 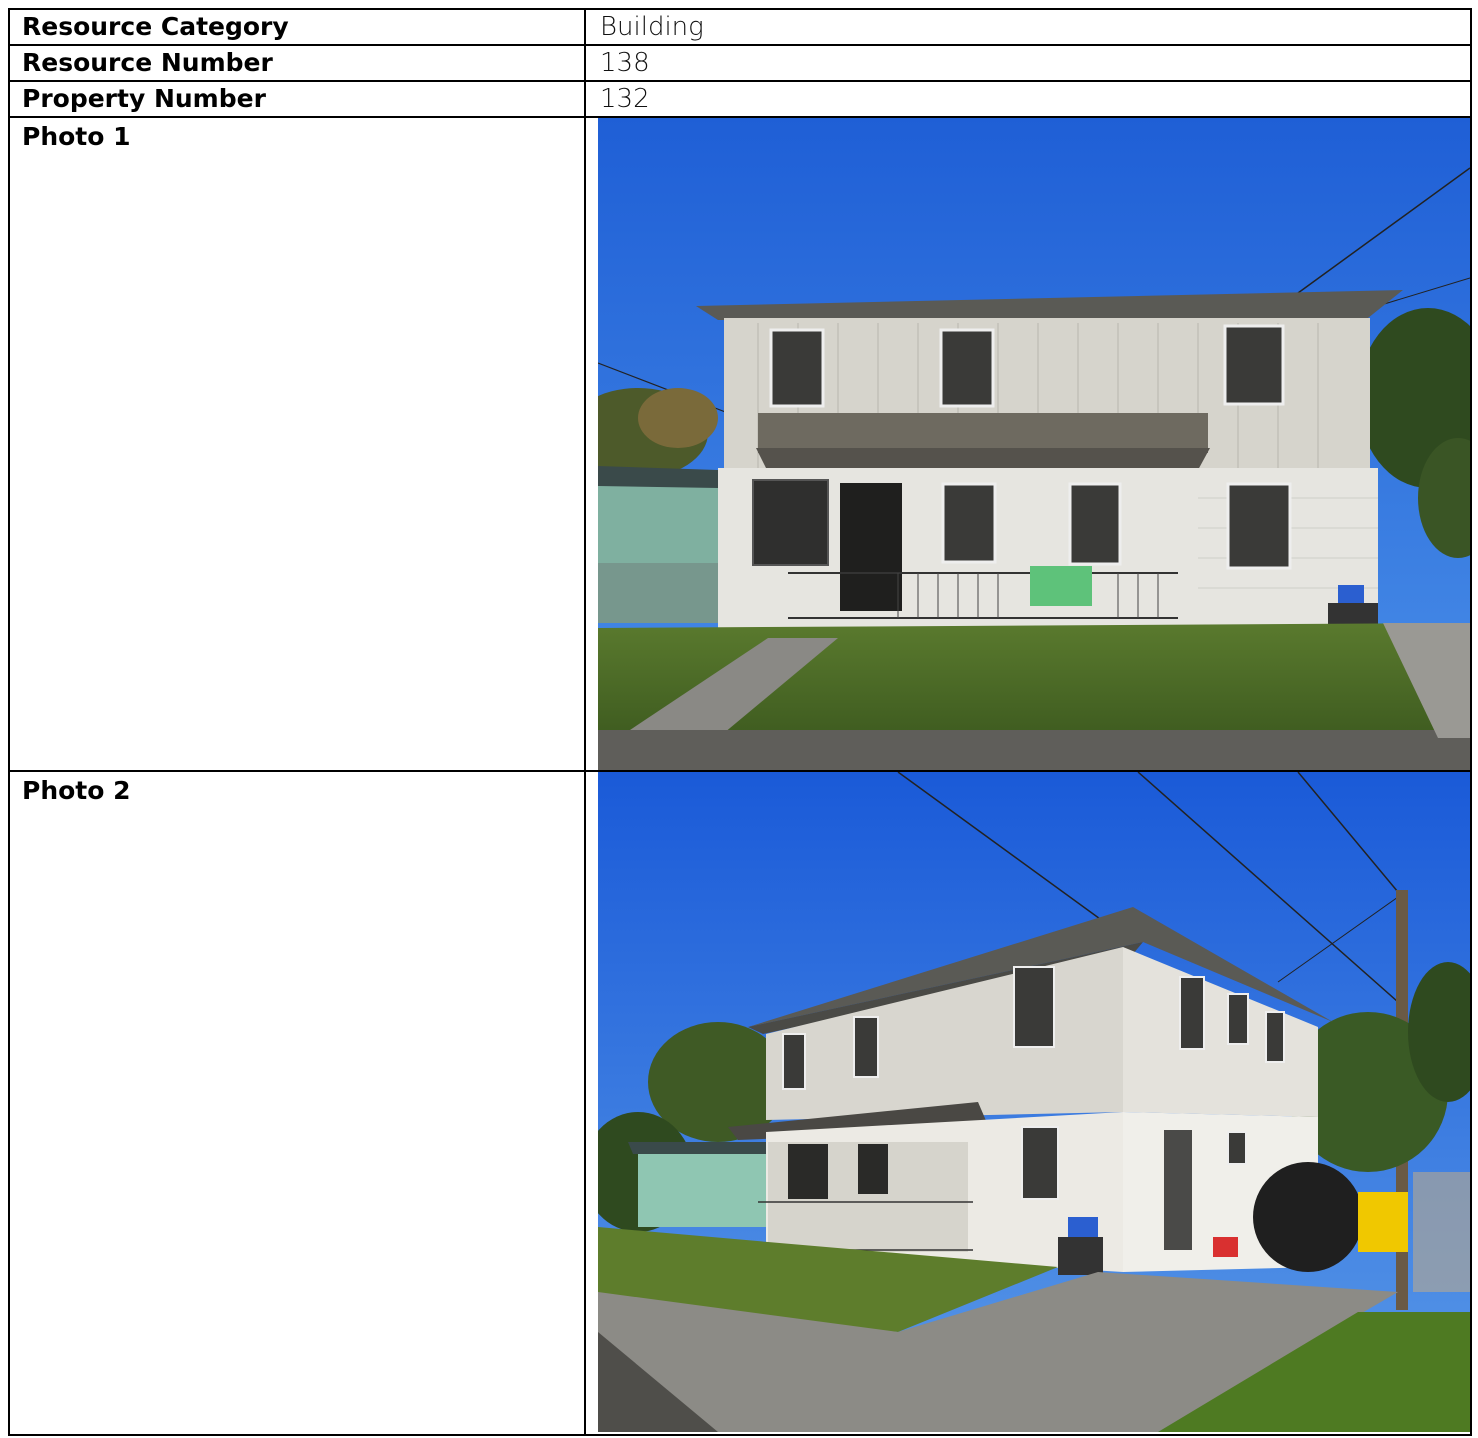 I want to click on table-row: Resource Number 138, so click(x=740, y=63).